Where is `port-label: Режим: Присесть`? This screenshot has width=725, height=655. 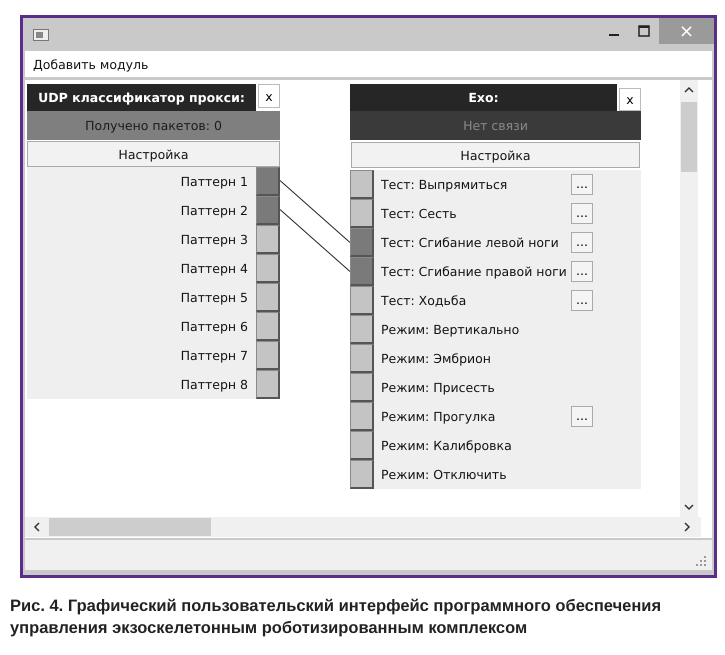 port-label: Режим: Присесть is located at coordinates (438, 387).